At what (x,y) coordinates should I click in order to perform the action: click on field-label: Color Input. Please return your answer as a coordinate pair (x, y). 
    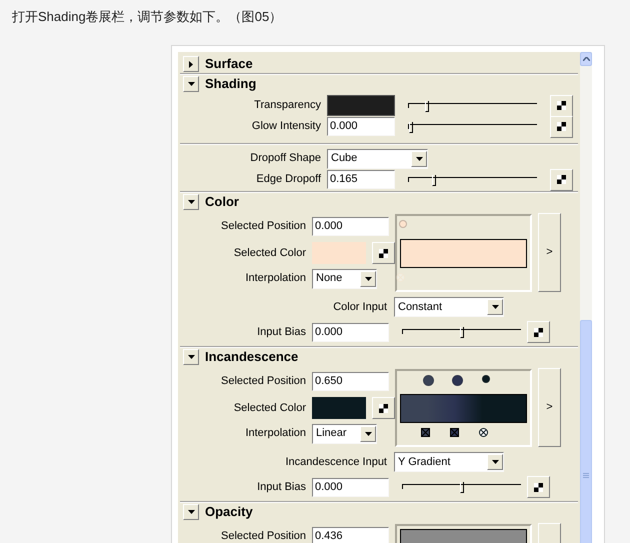
    Looking at the image, I should click on (359, 307).